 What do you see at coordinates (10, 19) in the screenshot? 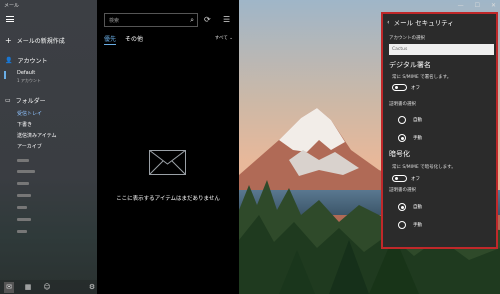
I see `hamburger-icon` at bounding box center [10, 19].